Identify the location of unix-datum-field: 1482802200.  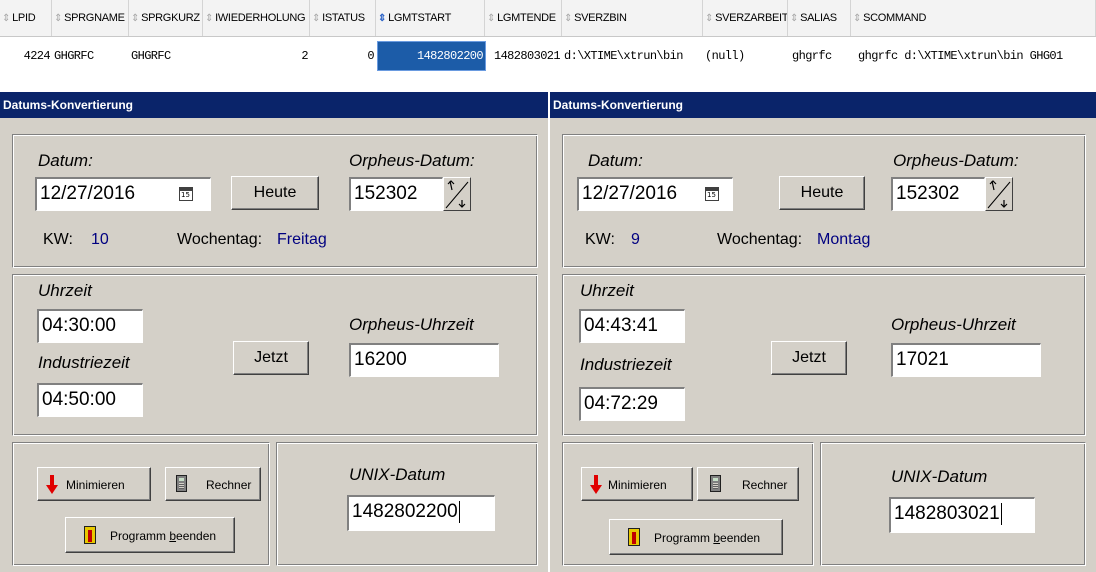
(421, 513).